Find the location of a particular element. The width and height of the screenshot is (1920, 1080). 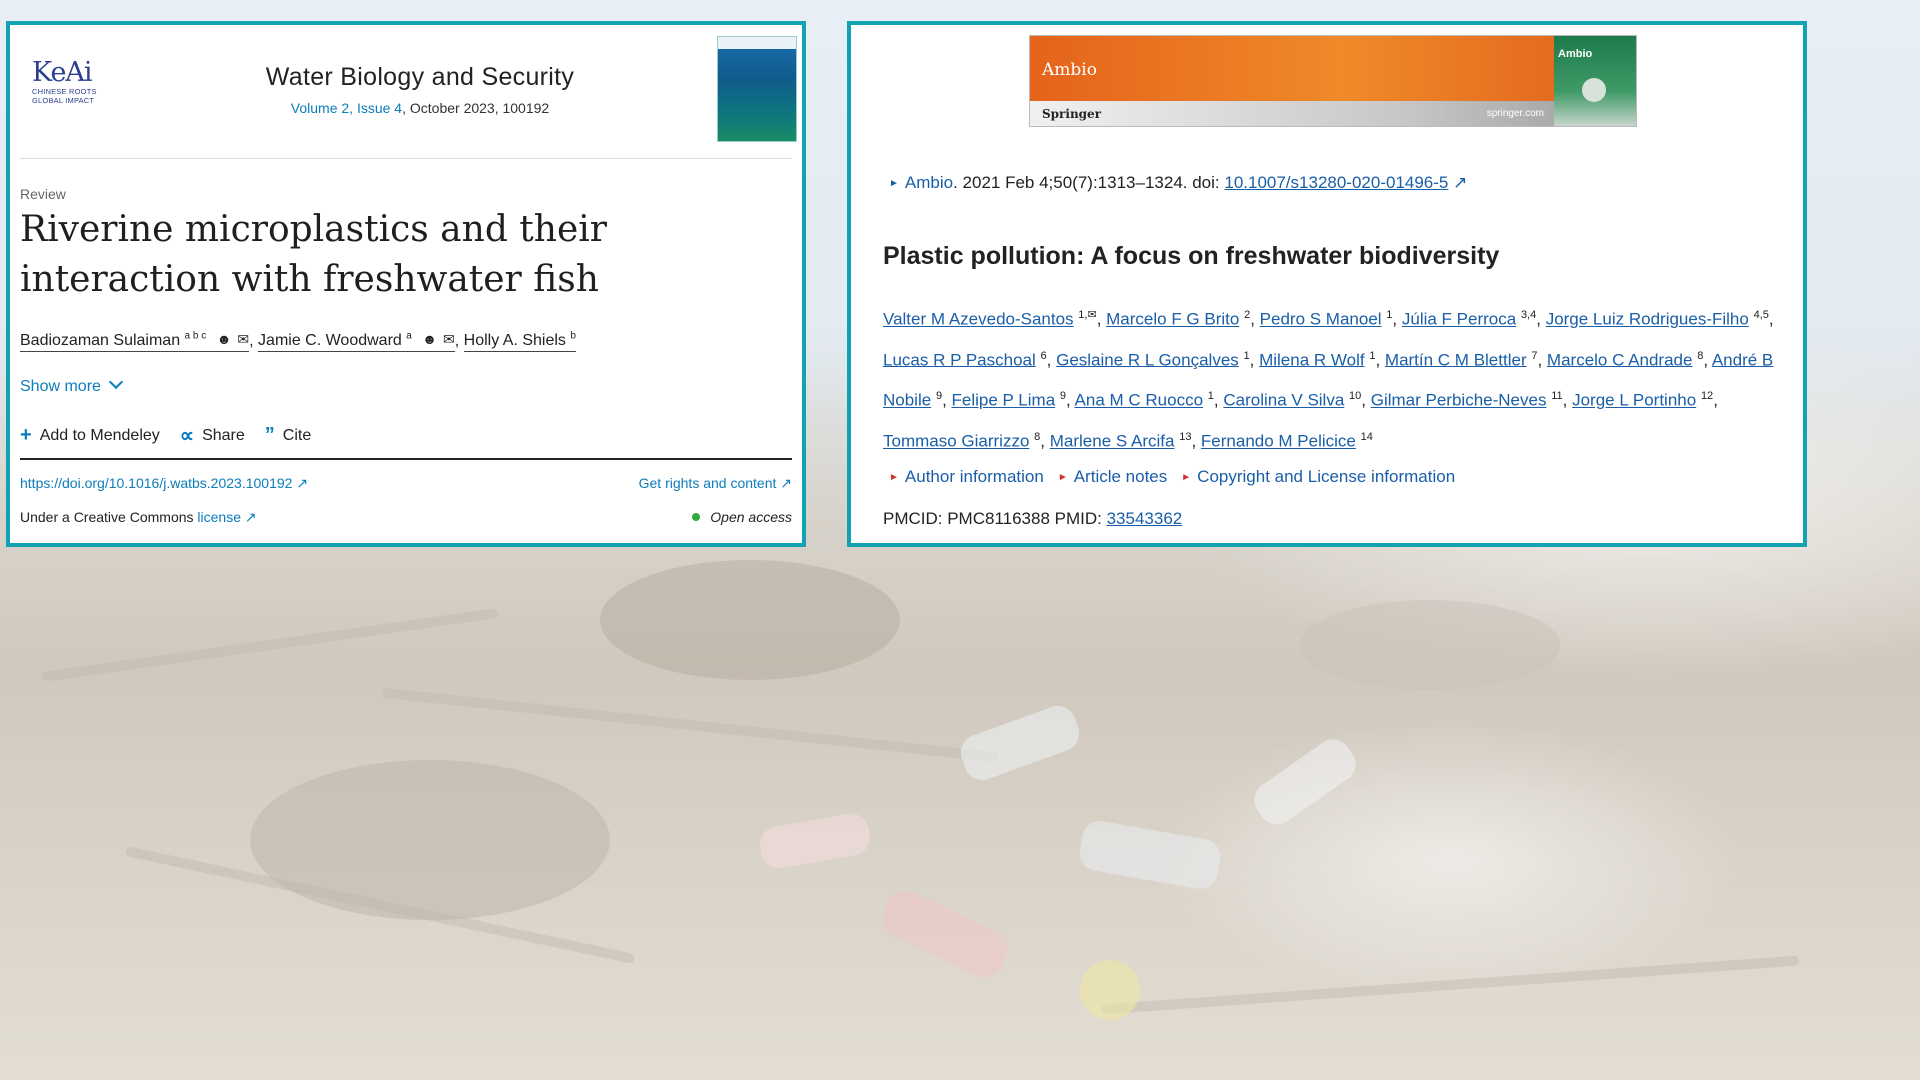

author-affiliation: 10 is located at coordinates (1355, 396).